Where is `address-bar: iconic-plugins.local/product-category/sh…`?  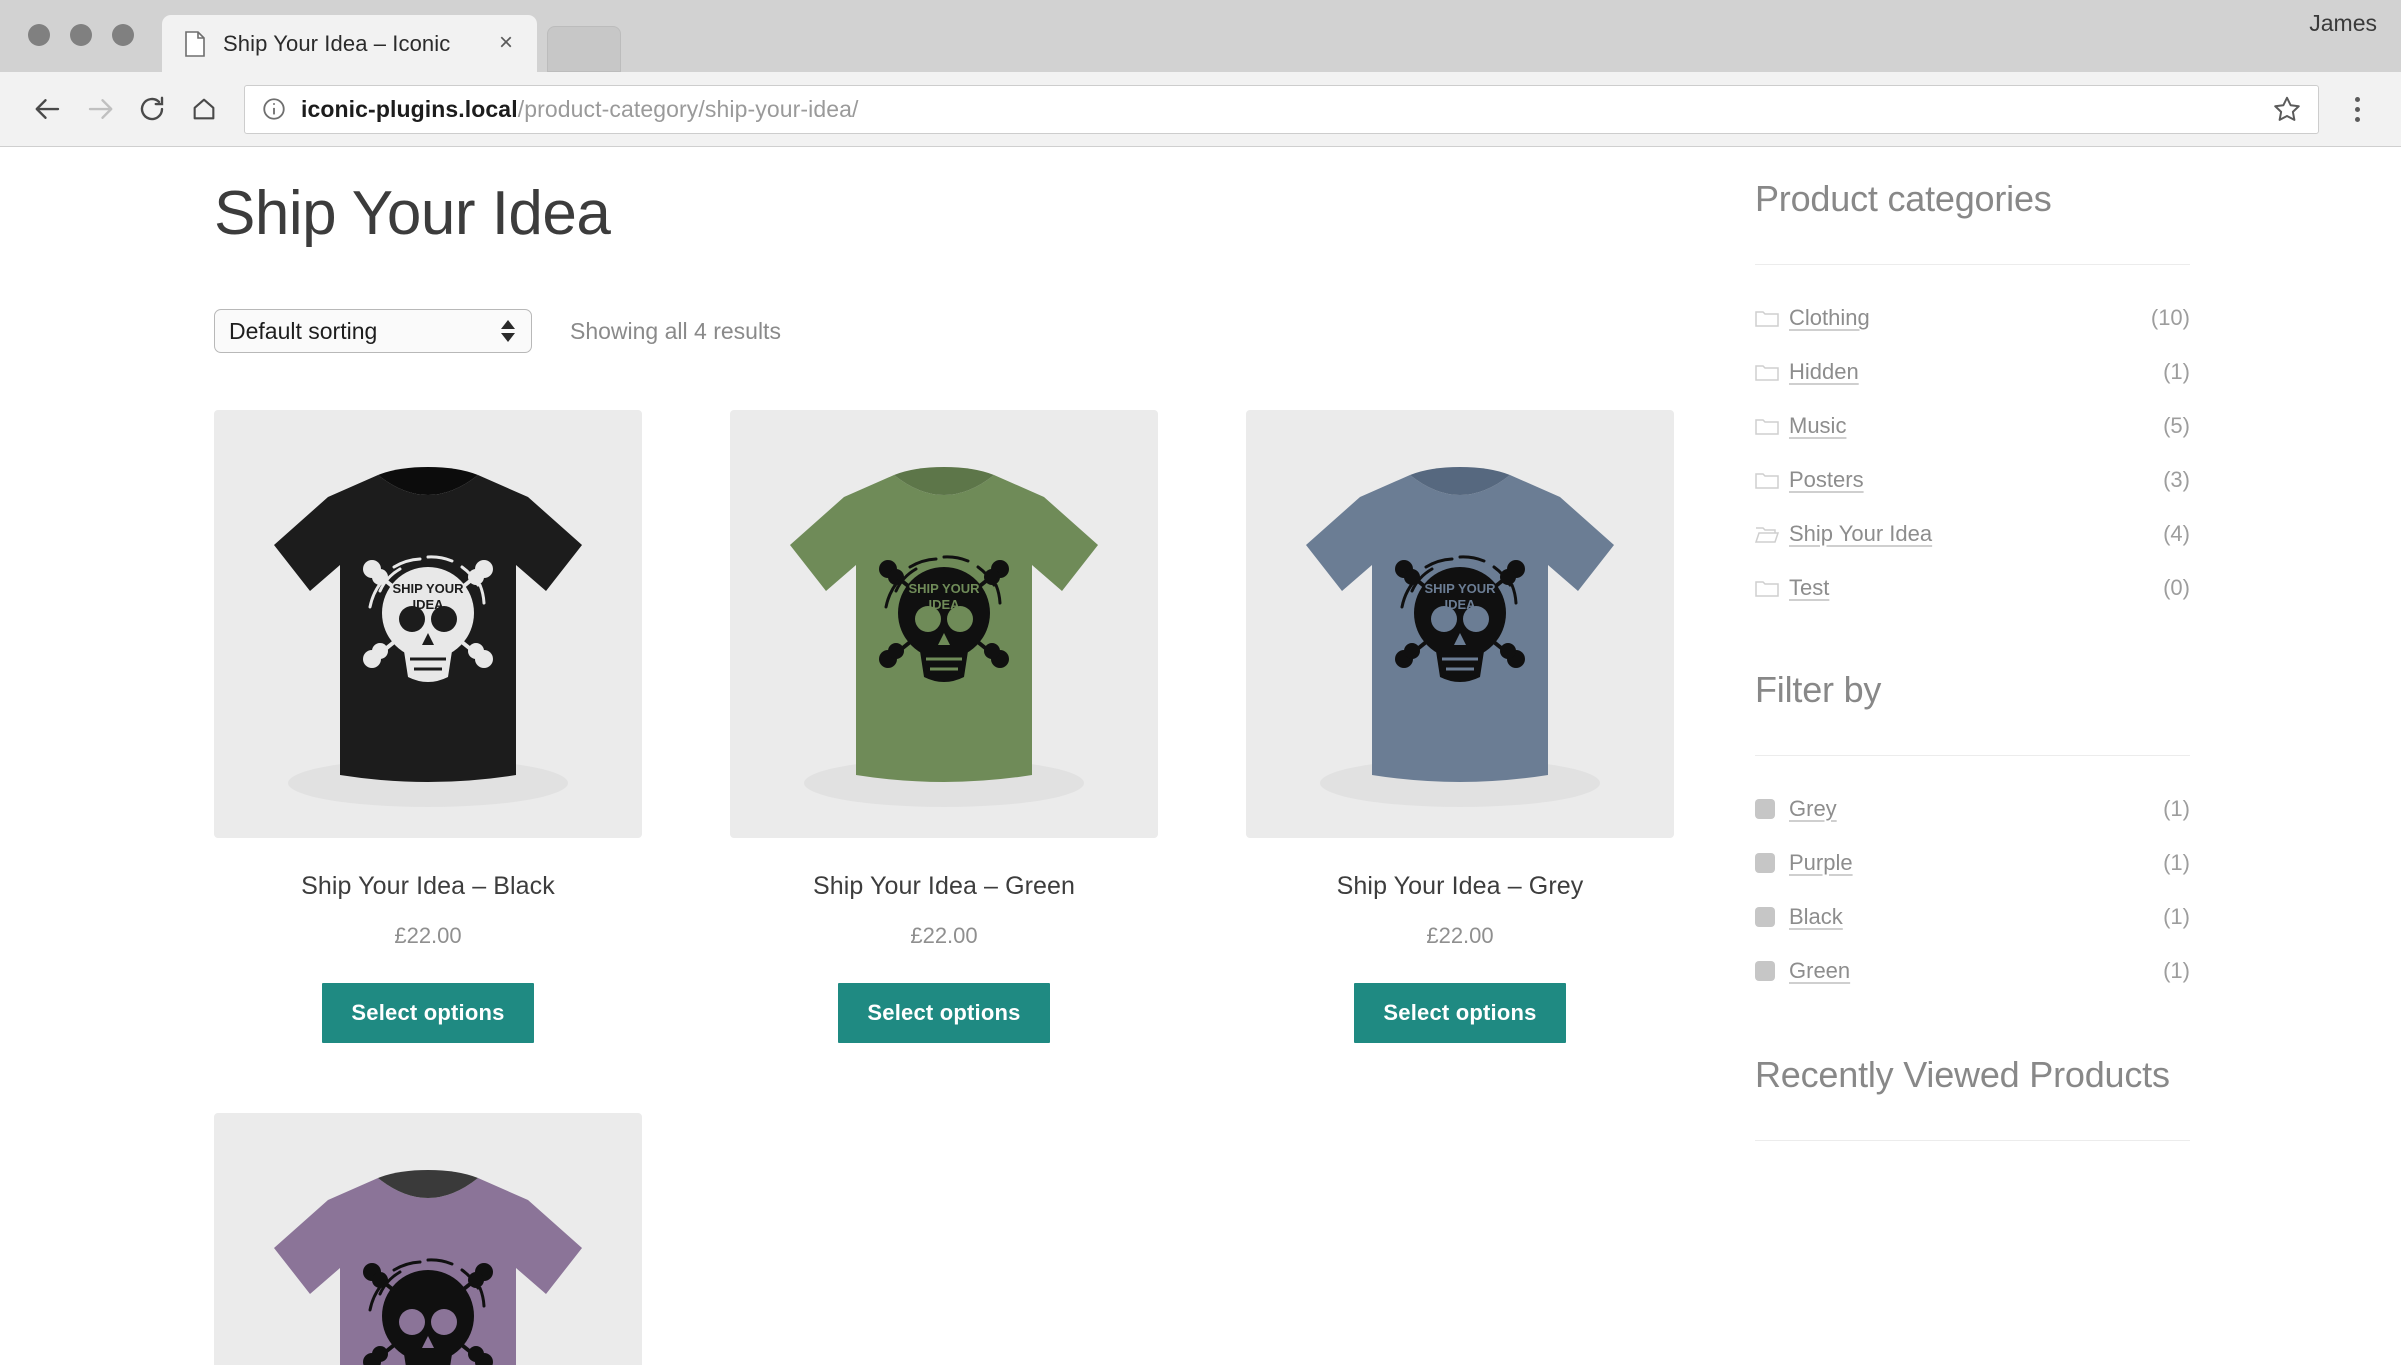 address-bar: iconic-plugins.local/product-category/sh… is located at coordinates (1281, 109).